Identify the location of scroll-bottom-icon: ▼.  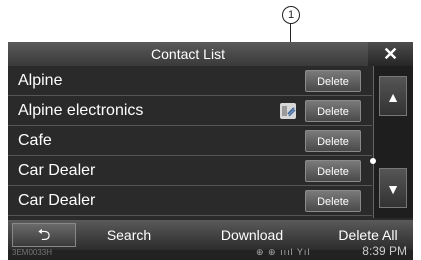
(393, 189).